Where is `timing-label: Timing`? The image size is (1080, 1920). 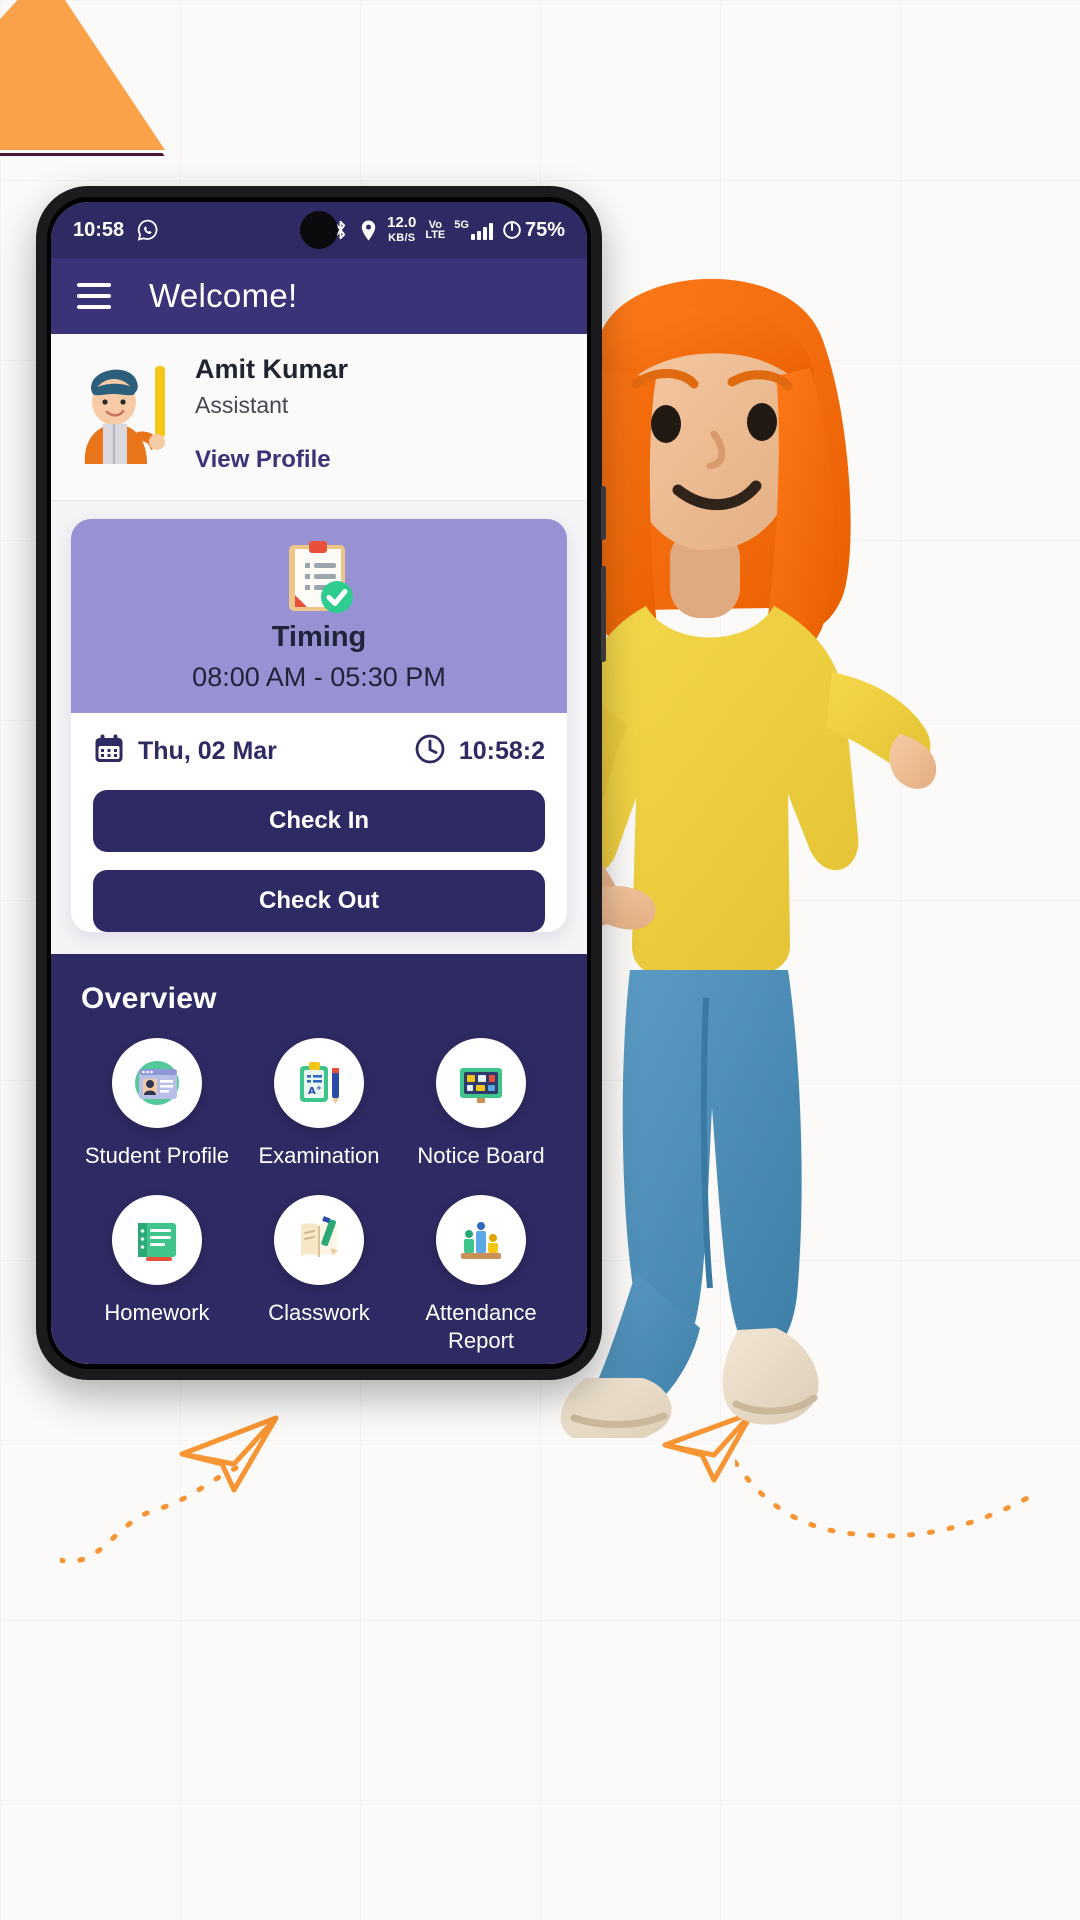 timing-label: Timing is located at coordinates (319, 637).